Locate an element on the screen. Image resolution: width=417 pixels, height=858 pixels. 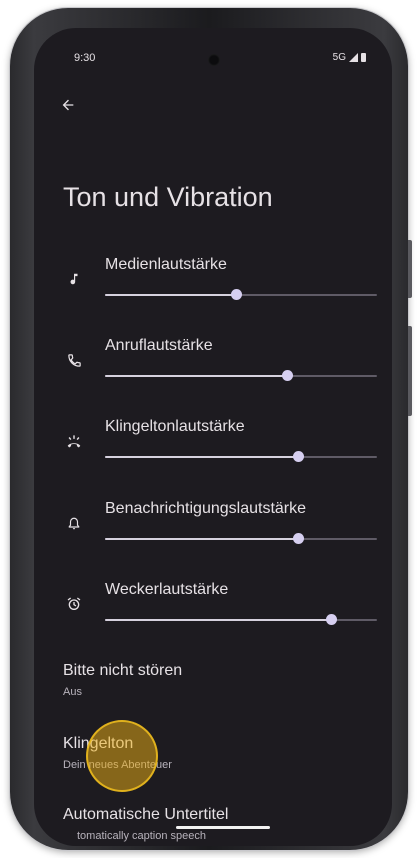
ring-volume-label: Klingeltonlautstärke is located at coordinates (175, 426).